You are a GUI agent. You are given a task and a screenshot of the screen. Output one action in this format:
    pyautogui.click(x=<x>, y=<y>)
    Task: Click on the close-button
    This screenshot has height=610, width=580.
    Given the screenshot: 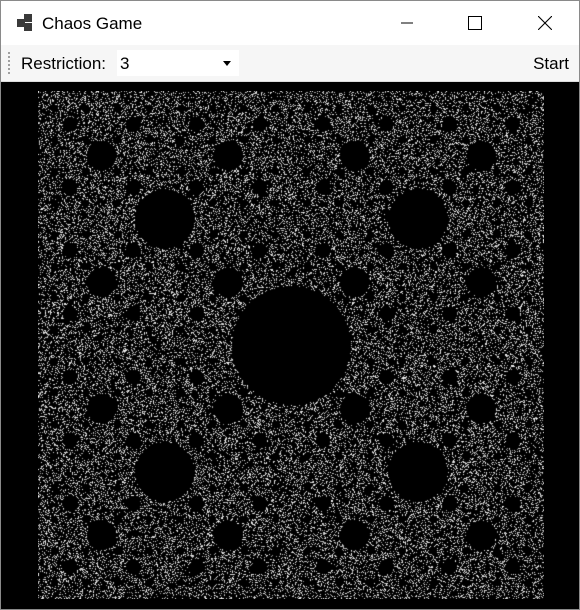 What is the action you would take?
    pyautogui.click(x=545, y=23)
    